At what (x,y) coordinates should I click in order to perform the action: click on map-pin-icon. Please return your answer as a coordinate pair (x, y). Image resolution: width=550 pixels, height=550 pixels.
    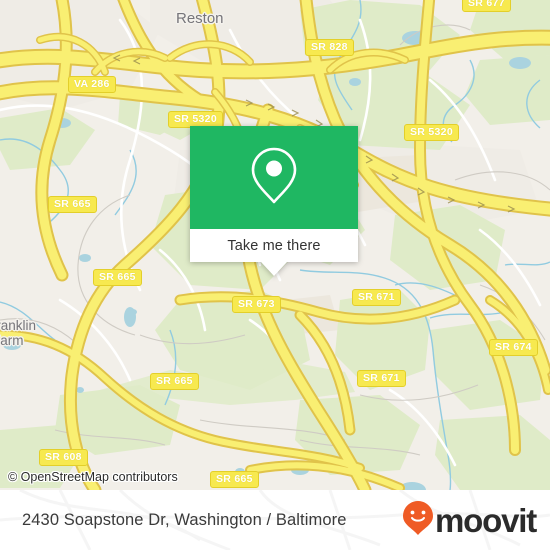
    Looking at the image, I should click on (274, 177).